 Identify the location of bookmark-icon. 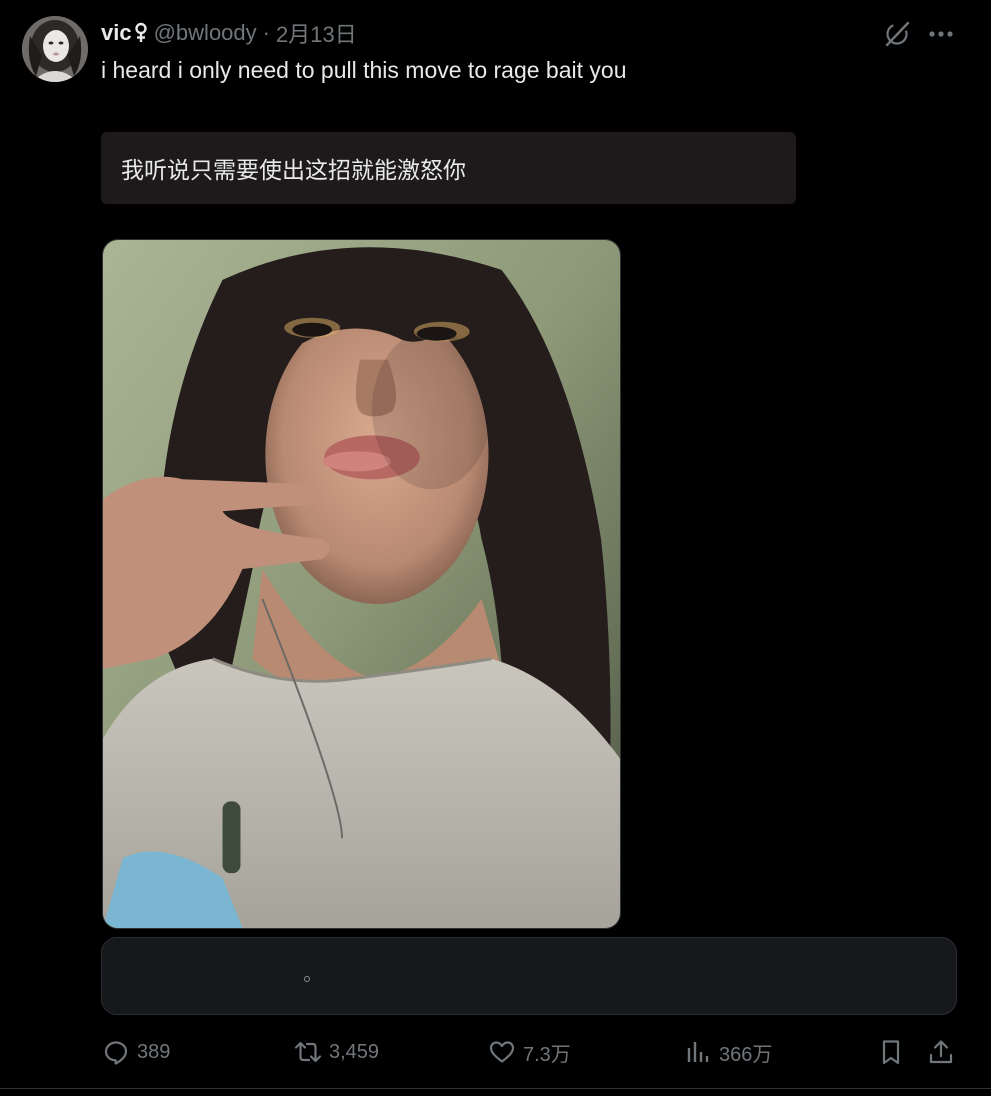
(891, 1052).